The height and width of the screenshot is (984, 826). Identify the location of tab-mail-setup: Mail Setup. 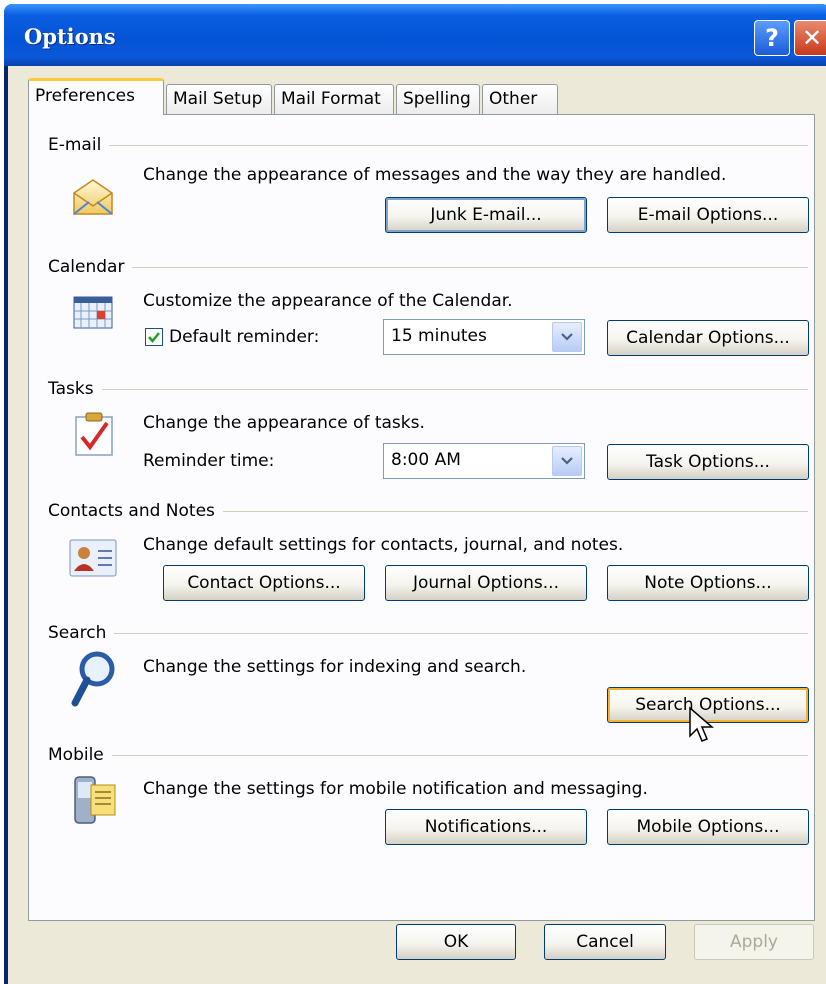
(219, 99).